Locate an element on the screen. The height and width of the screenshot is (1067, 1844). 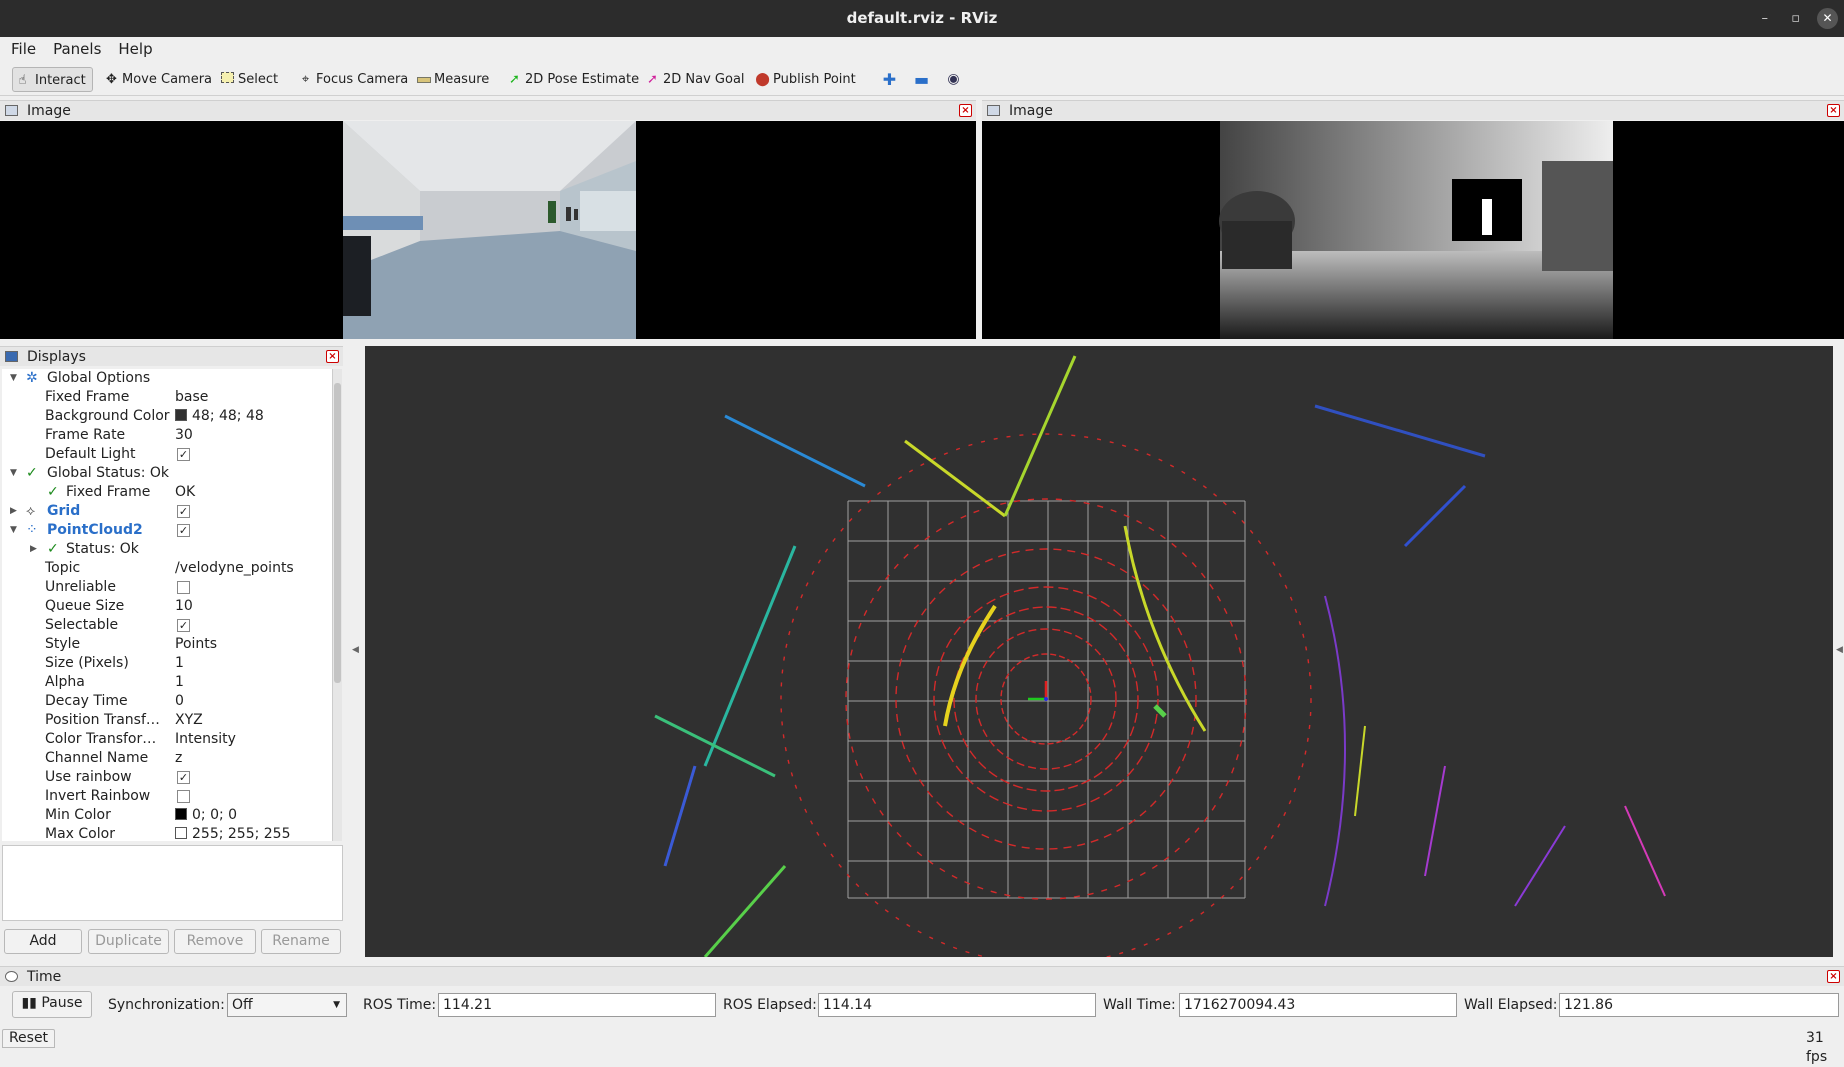
collapse-left-icon: ◀ is located at coordinates (355, 650).